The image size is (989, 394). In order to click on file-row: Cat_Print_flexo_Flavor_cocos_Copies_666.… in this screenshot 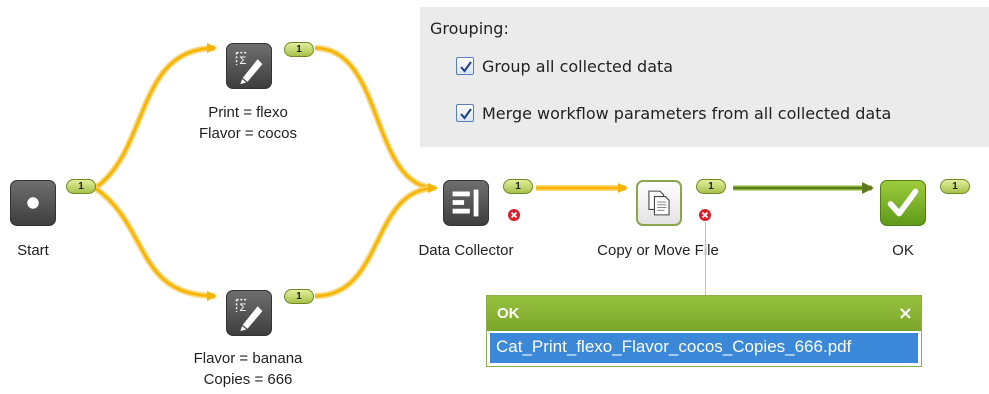, I will do `click(704, 348)`.